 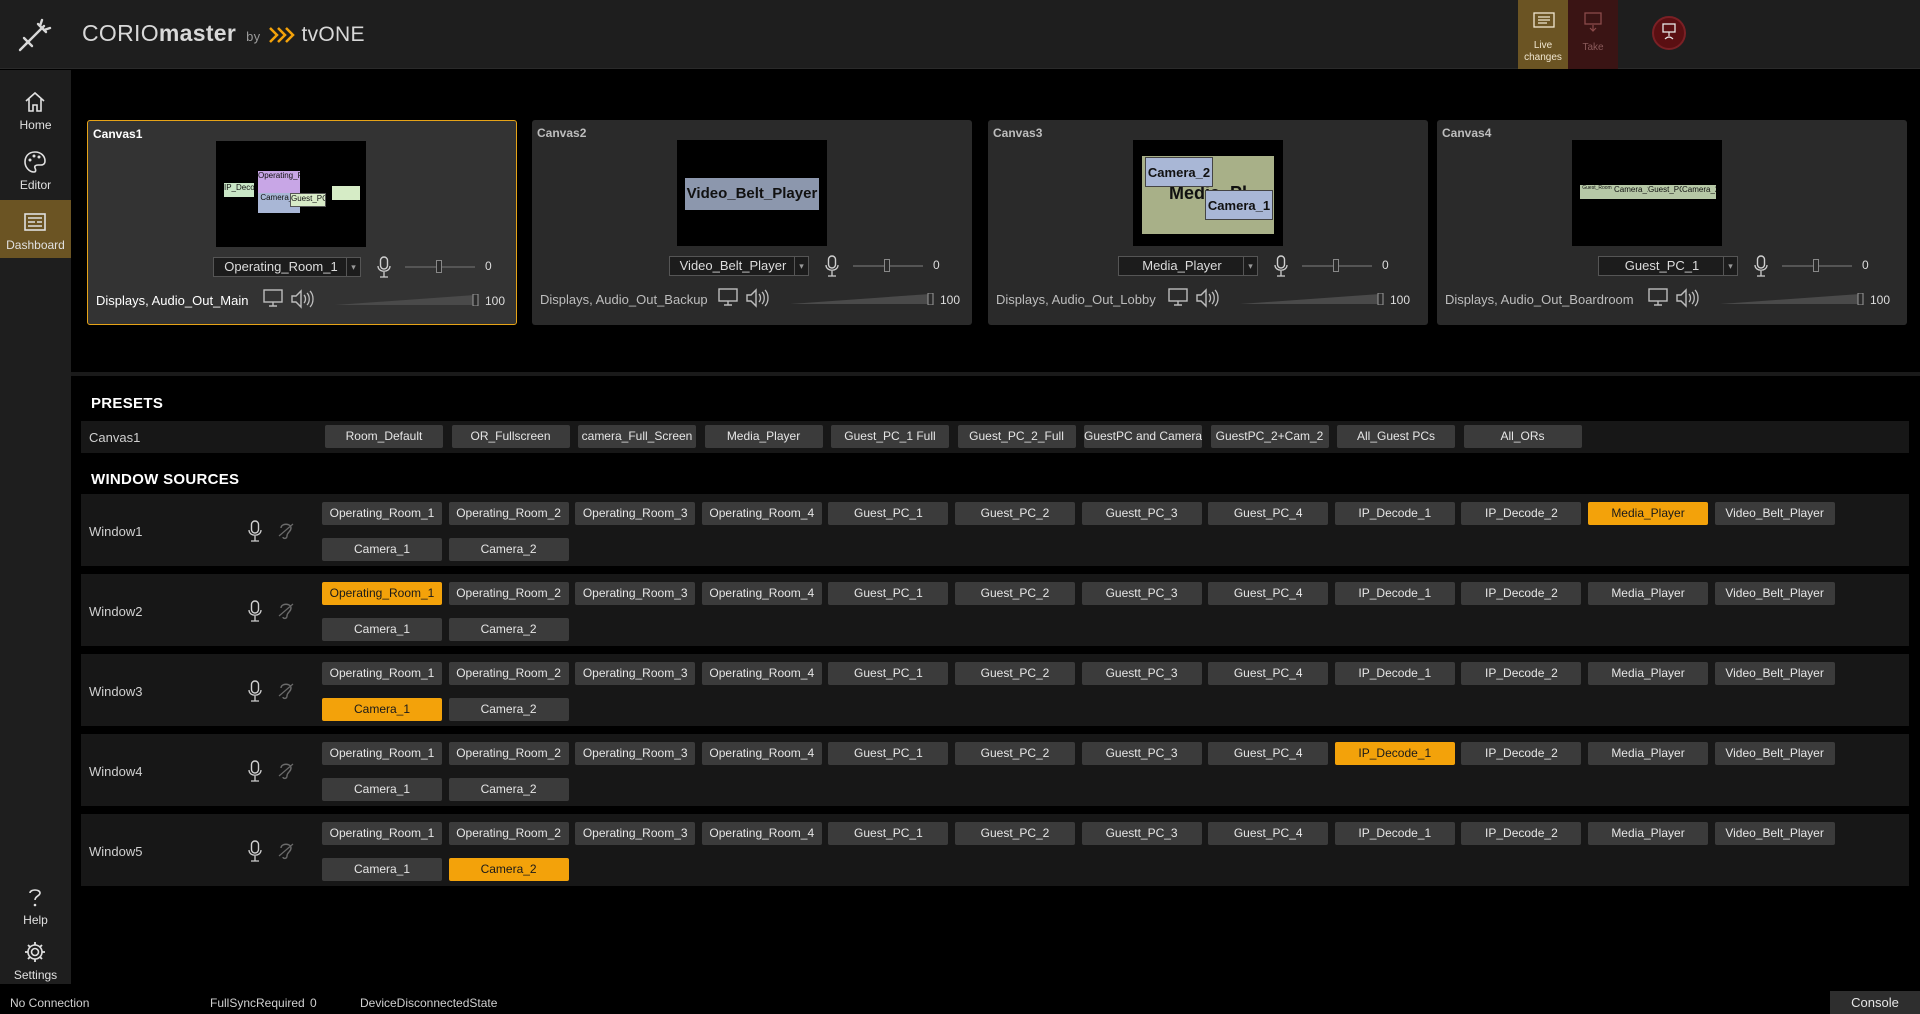 What do you see at coordinates (1543, 34) in the screenshot?
I see `live-changes-button: Live changes` at bounding box center [1543, 34].